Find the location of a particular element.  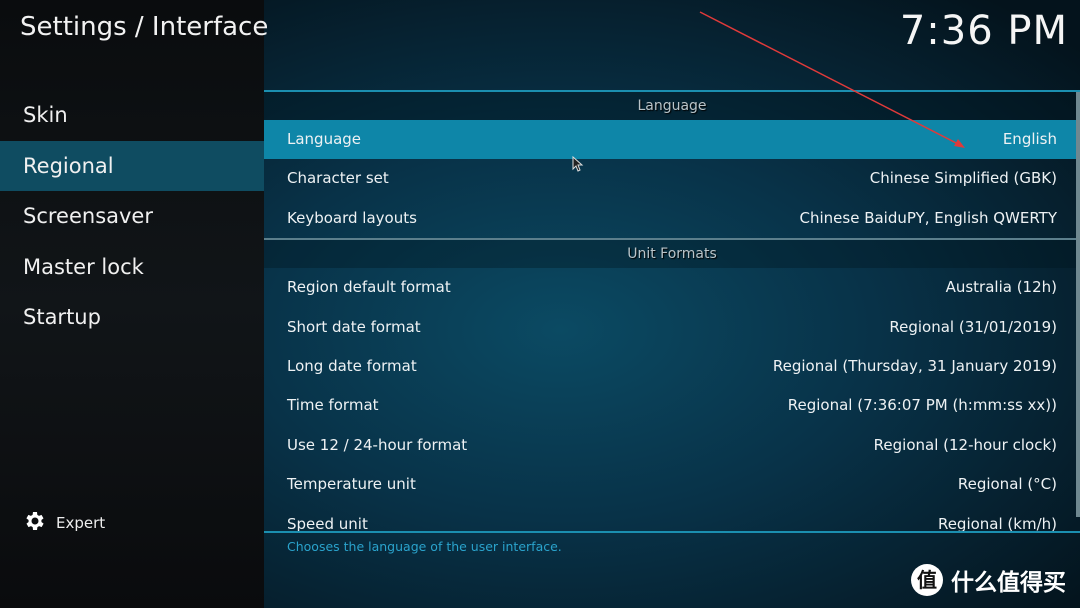

setting-label: Keyboard layouts is located at coordinates (352, 217).